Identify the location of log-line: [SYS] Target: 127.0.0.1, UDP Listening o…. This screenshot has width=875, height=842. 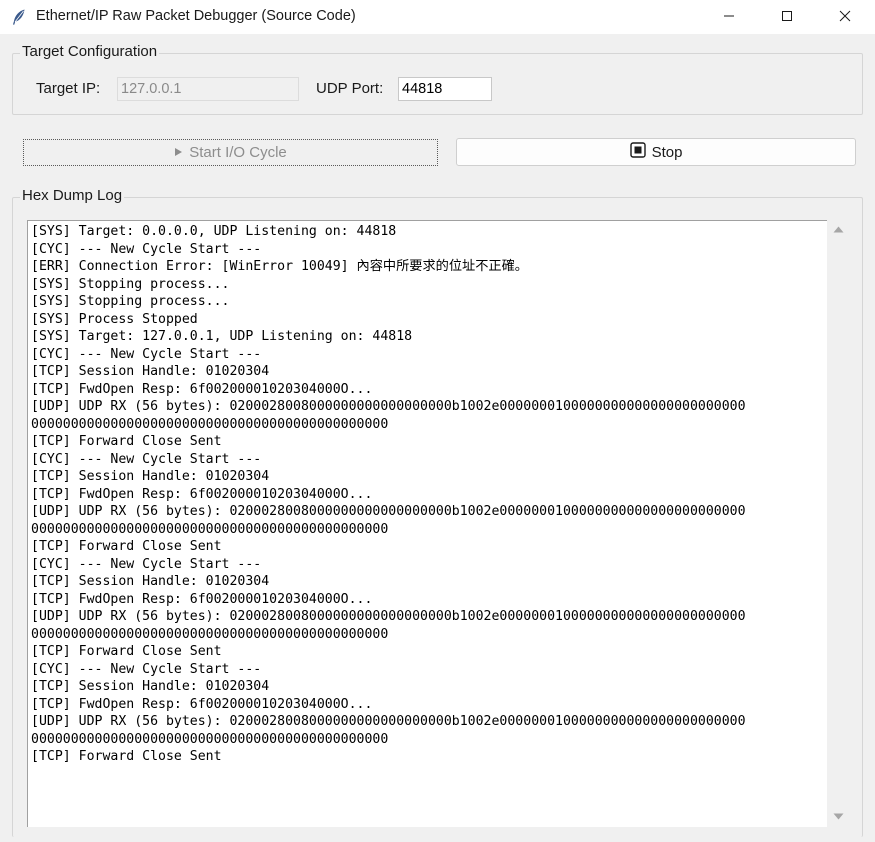
(222, 336).